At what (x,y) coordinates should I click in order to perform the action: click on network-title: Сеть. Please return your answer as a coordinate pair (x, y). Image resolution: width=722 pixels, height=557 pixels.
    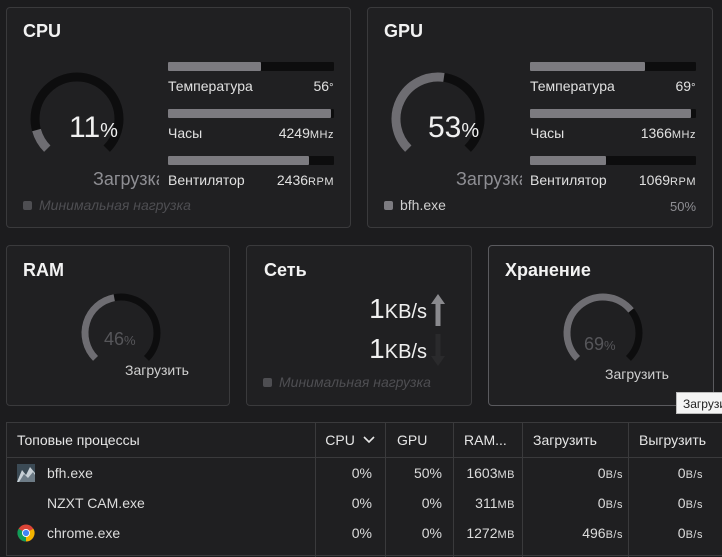
    Looking at the image, I should click on (285, 270).